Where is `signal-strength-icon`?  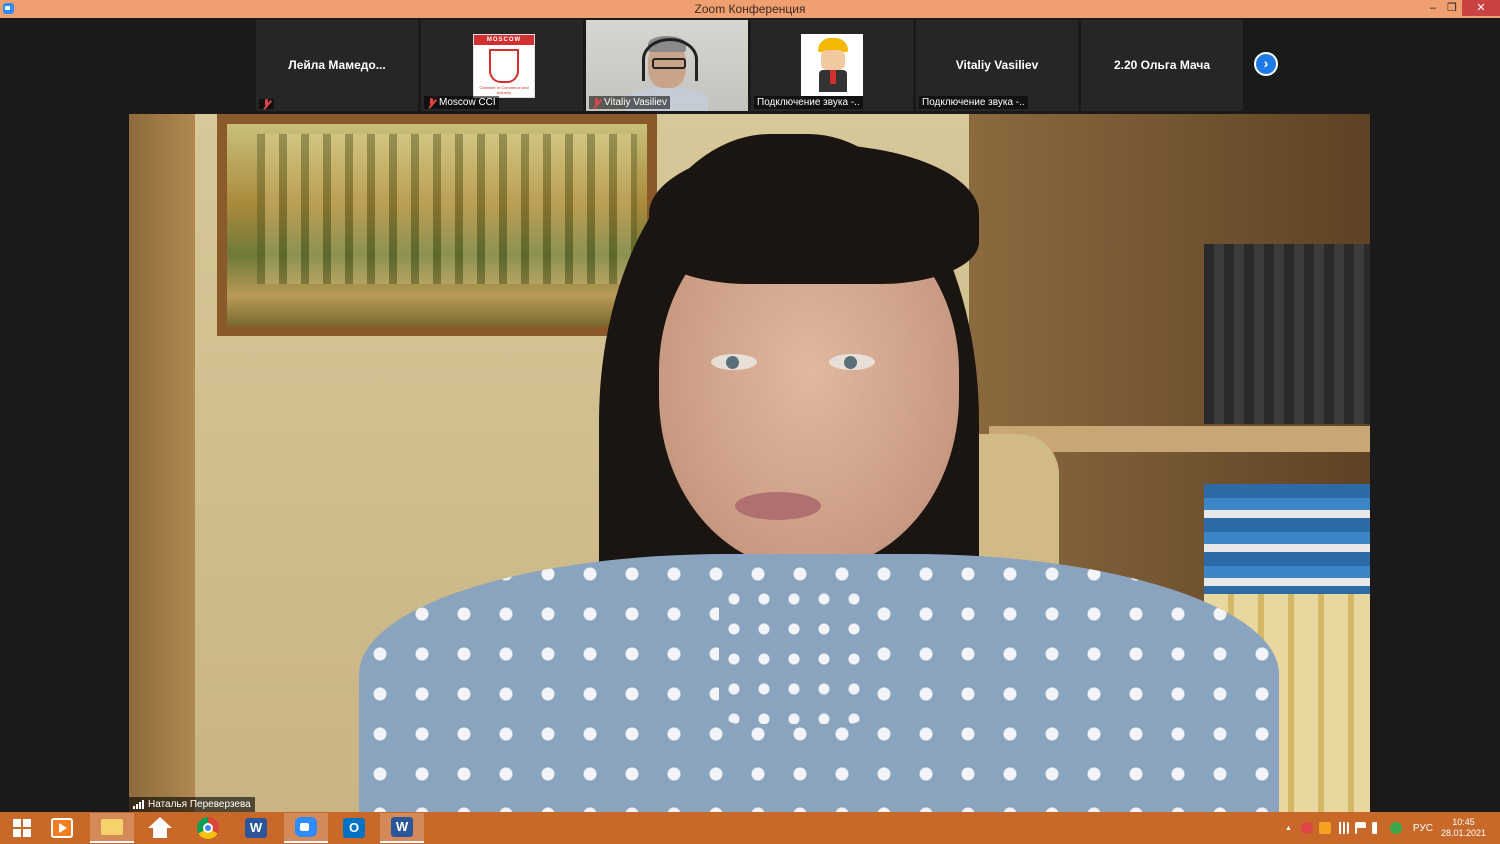
signal-strength-icon is located at coordinates (138, 804).